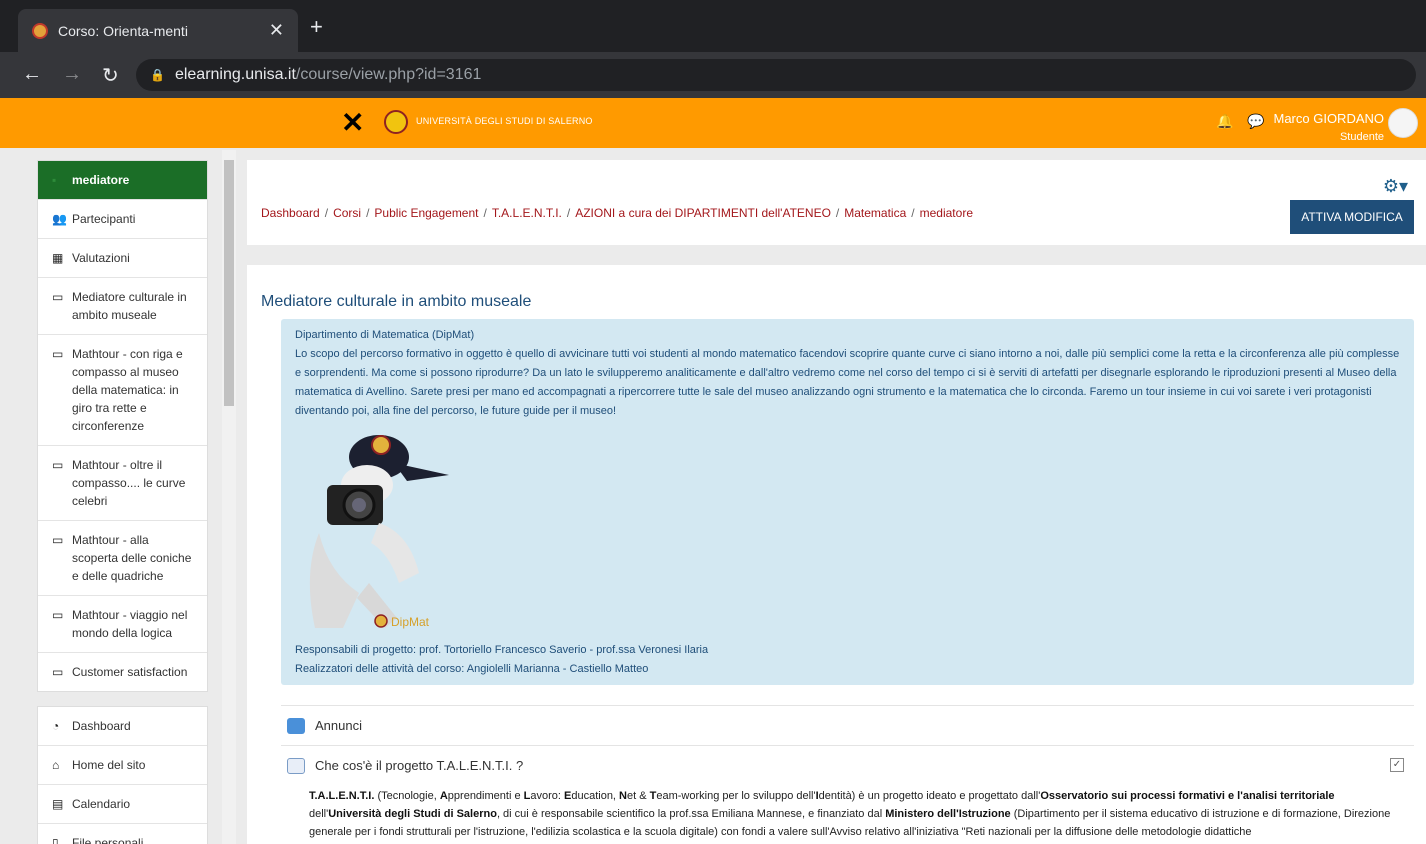 The image size is (1426, 844). Describe the element at coordinates (1397, 765) in the screenshot. I see `completion-checkbox: ✓` at that location.